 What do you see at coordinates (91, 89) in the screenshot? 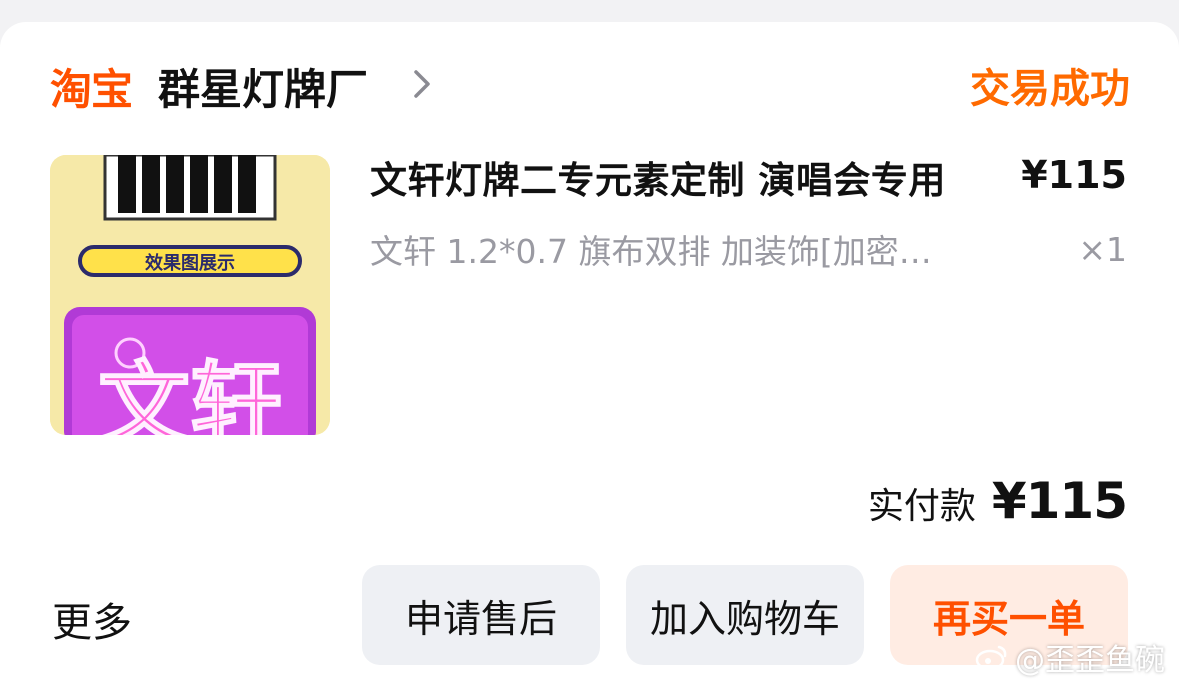
I see `taobao-logo: 淘宝` at bounding box center [91, 89].